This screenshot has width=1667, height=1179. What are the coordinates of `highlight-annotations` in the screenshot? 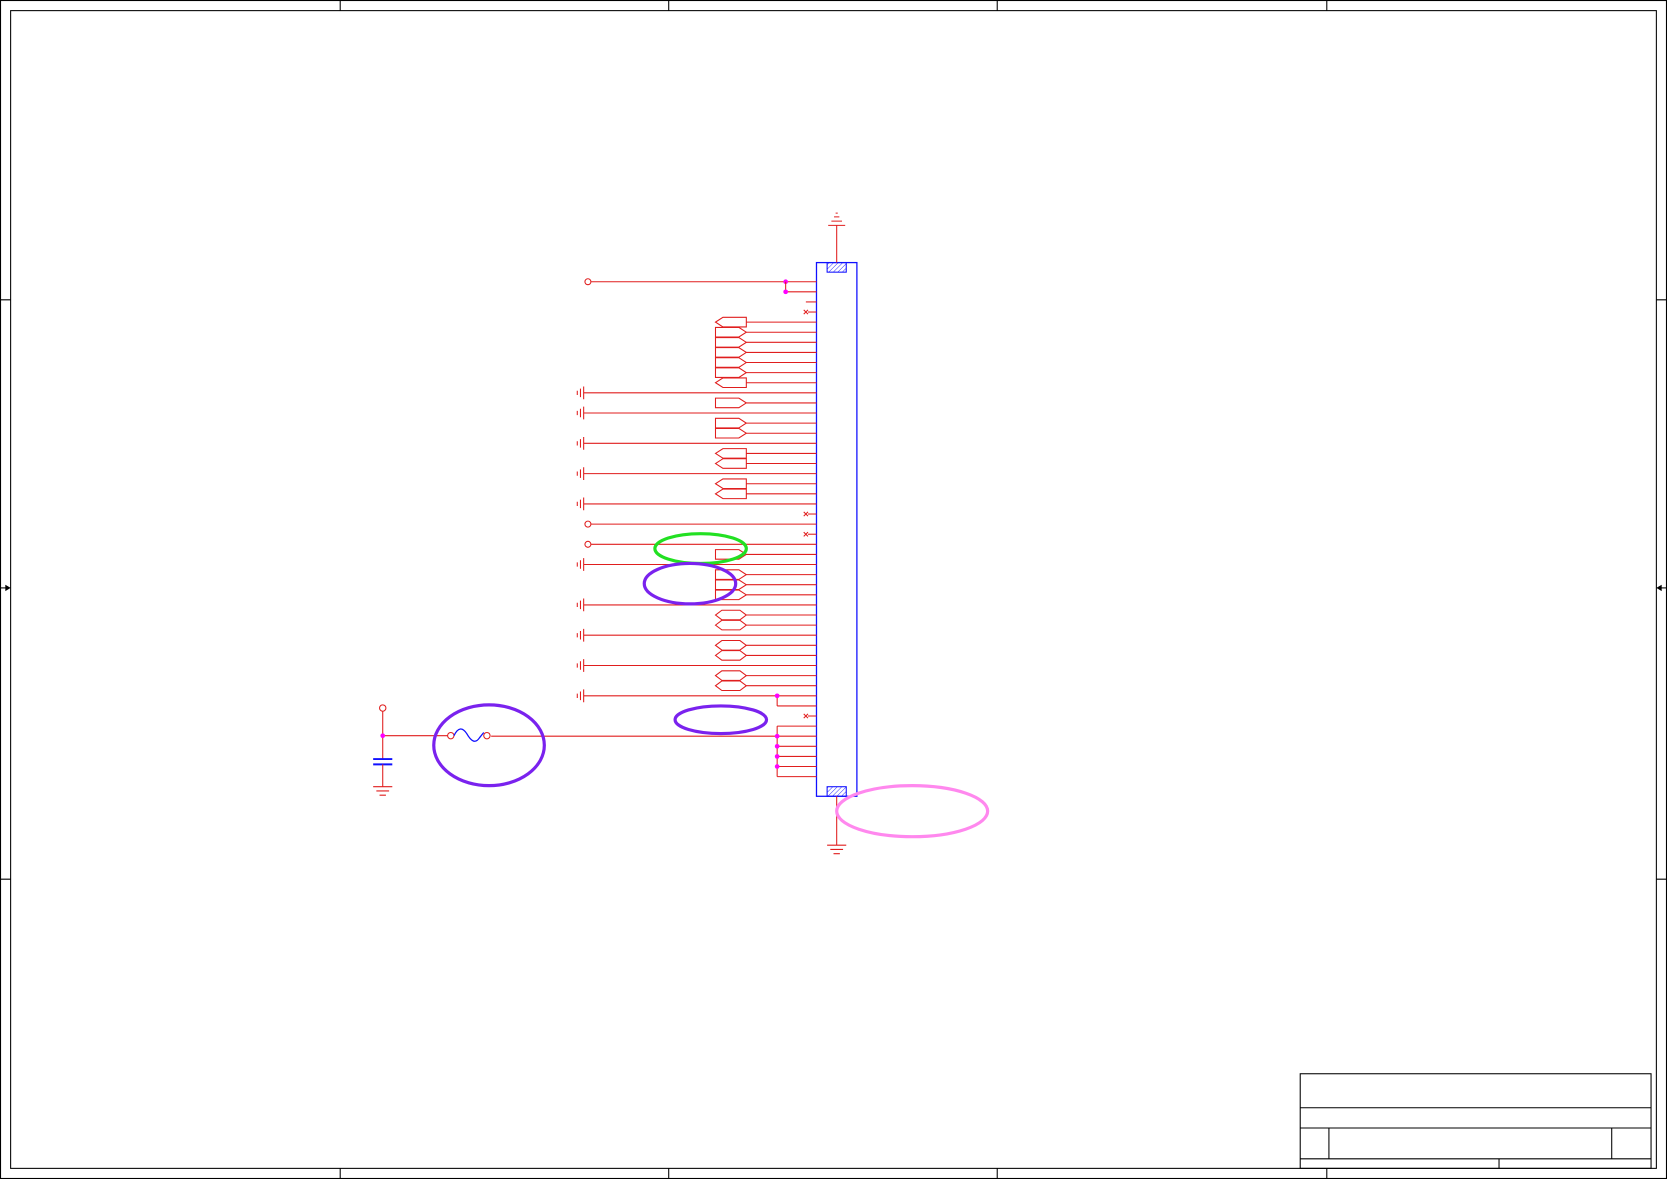 It's located at (711, 685).